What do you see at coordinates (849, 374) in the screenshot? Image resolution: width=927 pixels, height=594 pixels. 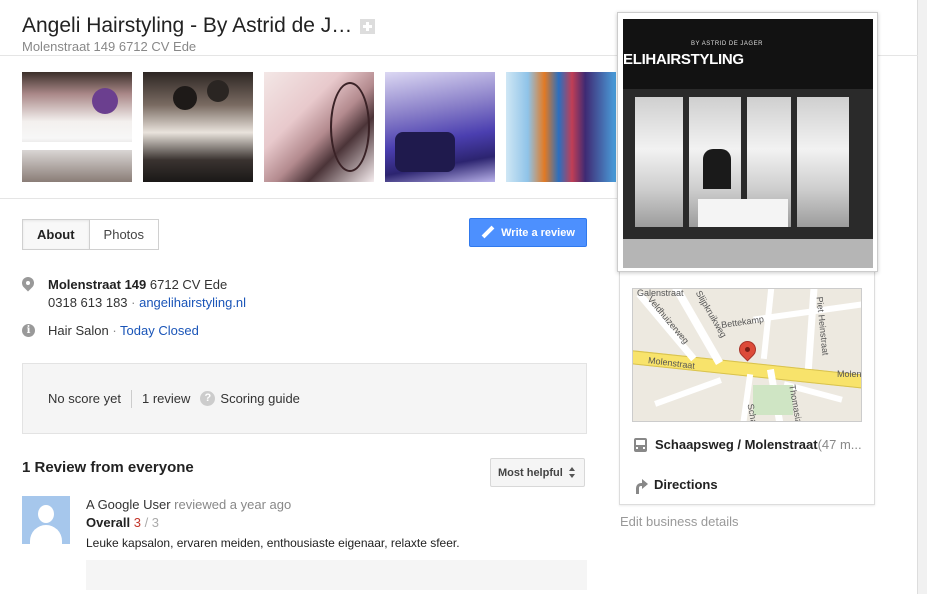 I see `map-street-label: Molen` at bounding box center [849, 374].